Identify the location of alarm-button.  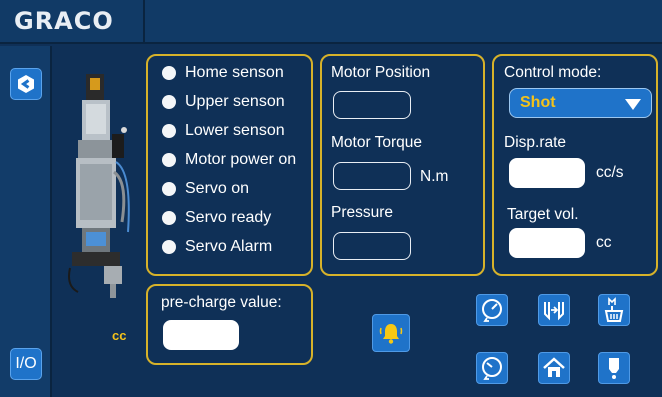
(391, 333).